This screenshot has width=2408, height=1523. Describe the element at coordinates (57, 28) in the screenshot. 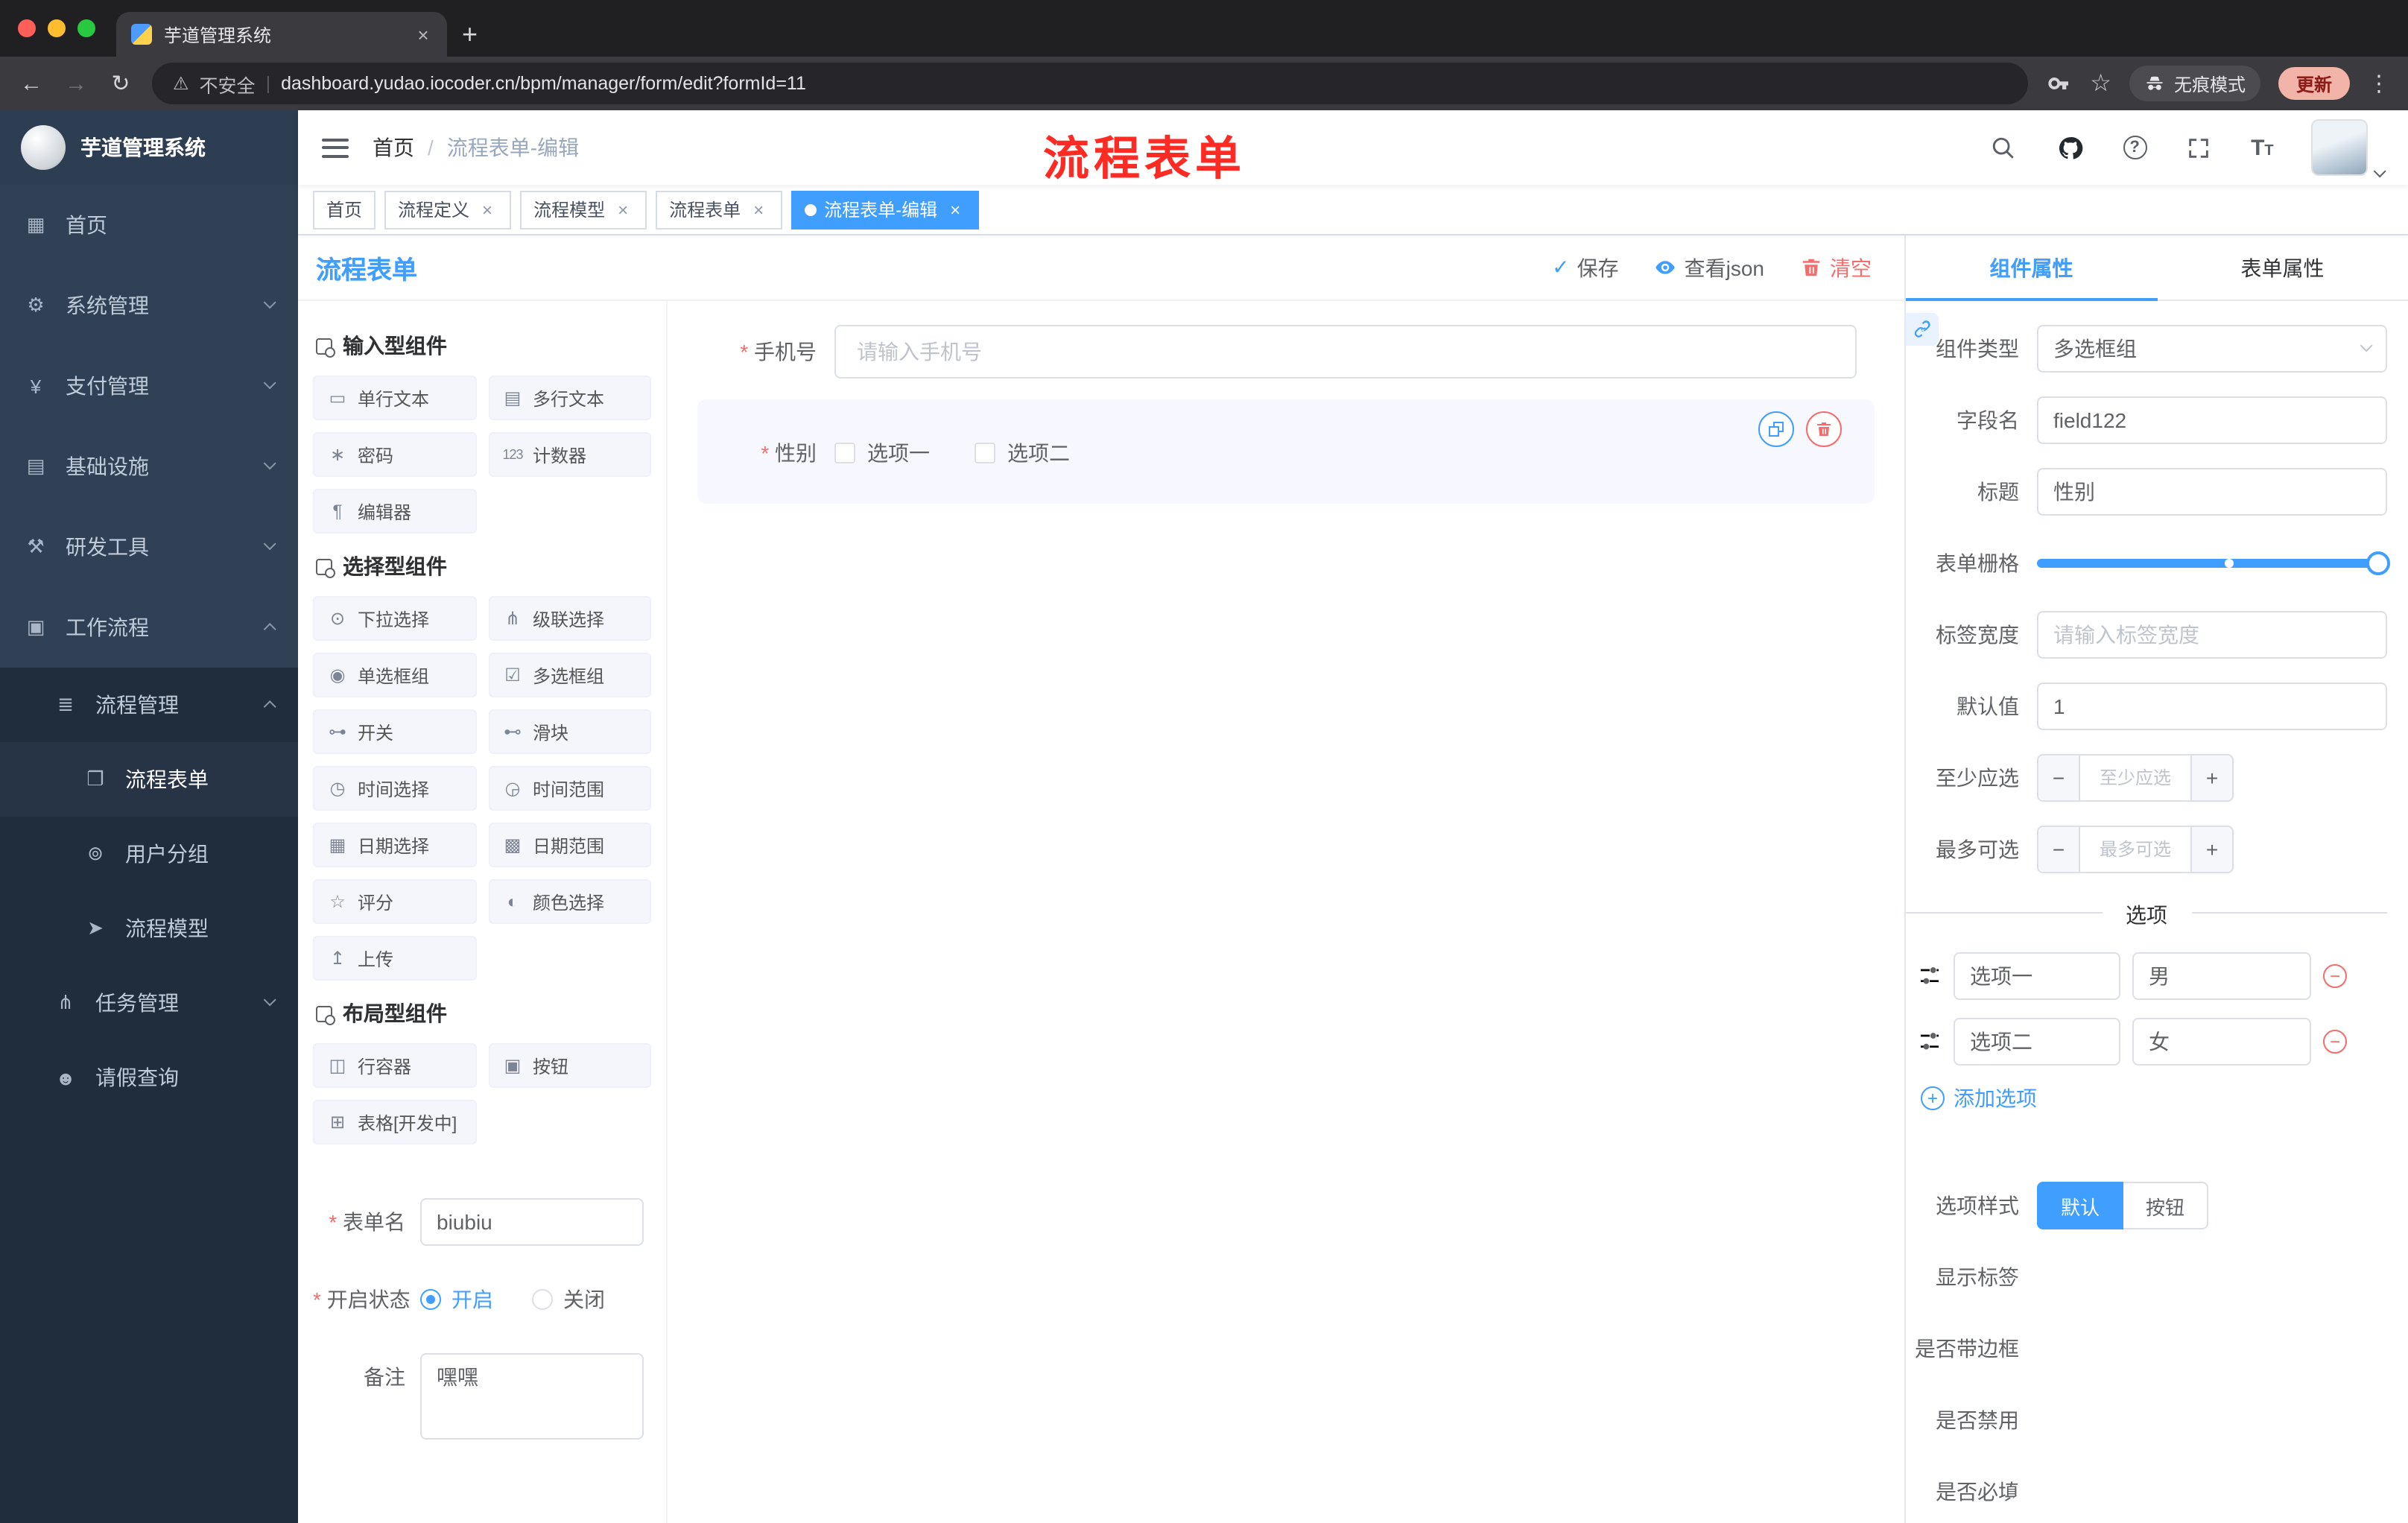

I see `minimize-window-button` at that location.